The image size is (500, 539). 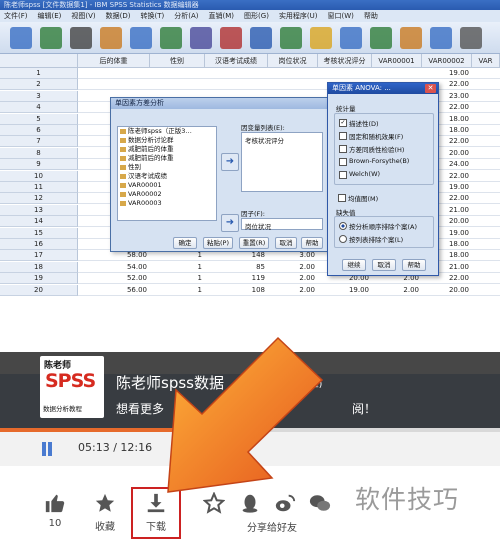 I want to click on factor-box: 岗位状况, so click(x=282, y=224).